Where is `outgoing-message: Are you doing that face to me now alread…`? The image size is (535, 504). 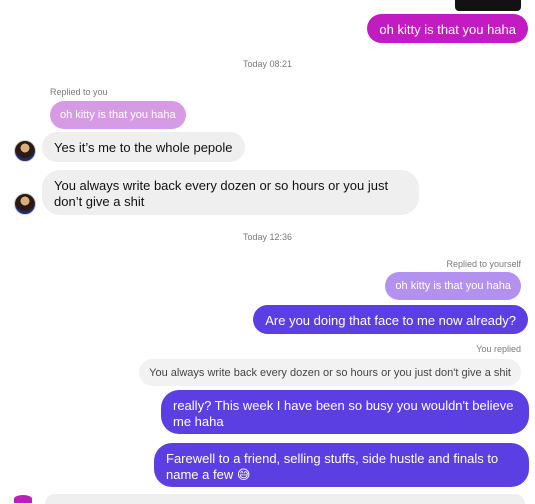 outgoing-message: Are you doing that face to me now alread… is located at coordinates (390, 319).